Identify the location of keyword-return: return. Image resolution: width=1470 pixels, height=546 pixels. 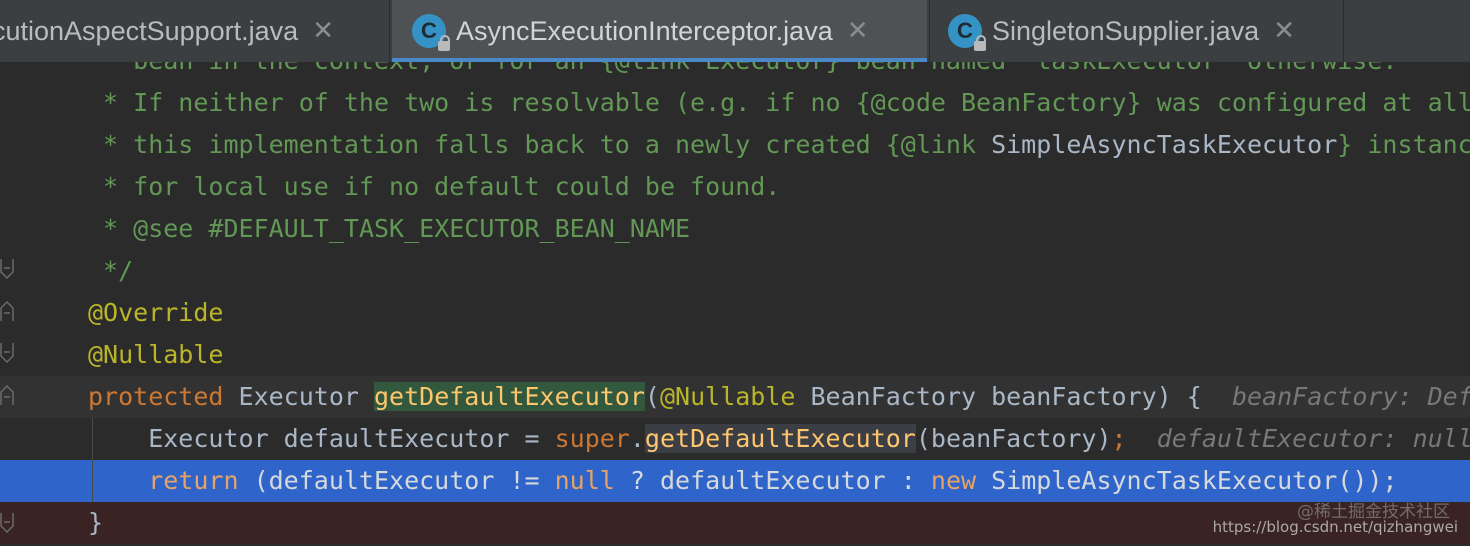
(163, 480).